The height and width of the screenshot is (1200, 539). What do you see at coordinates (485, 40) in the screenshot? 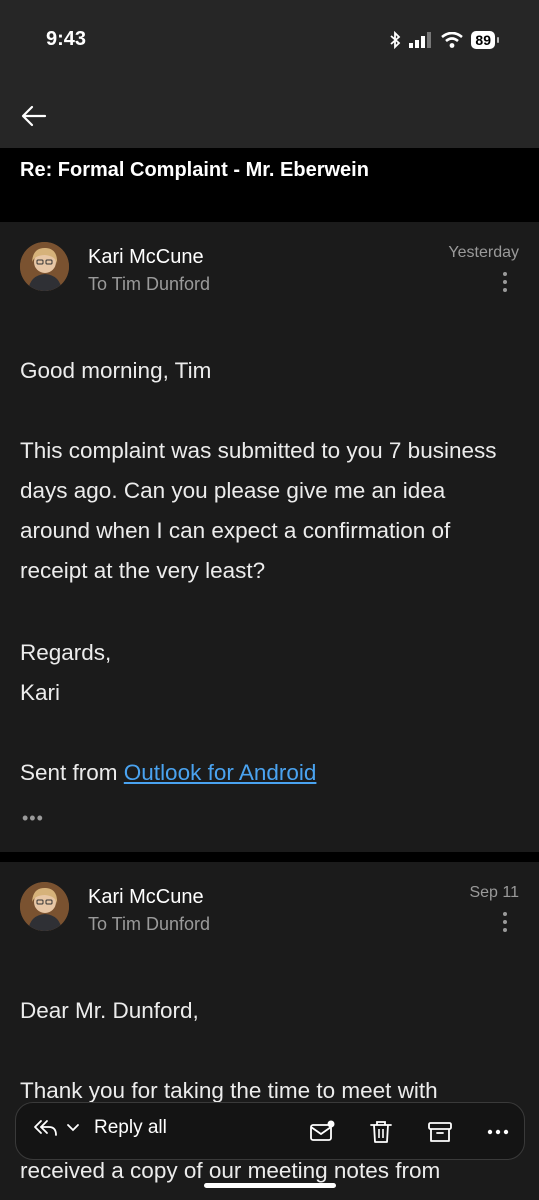
I see `battery-indicator: 89` at bounding box center [485, 40].